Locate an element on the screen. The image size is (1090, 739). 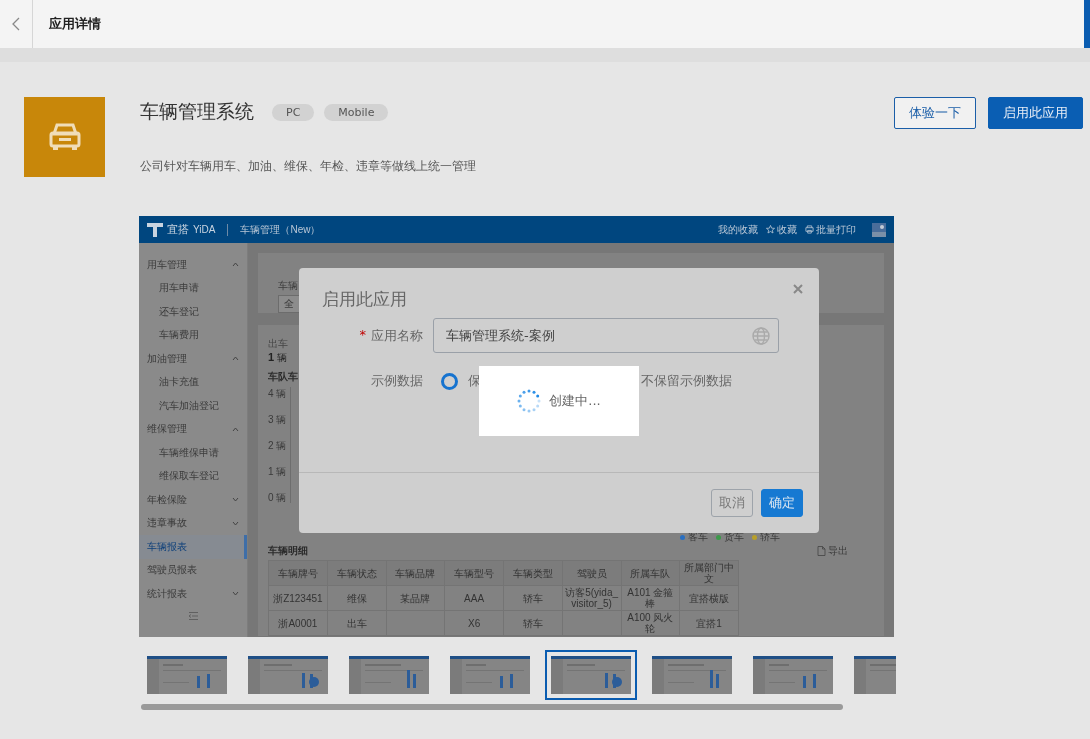
app-name: 车辆管理系统 is located at coordinates (197, 111).